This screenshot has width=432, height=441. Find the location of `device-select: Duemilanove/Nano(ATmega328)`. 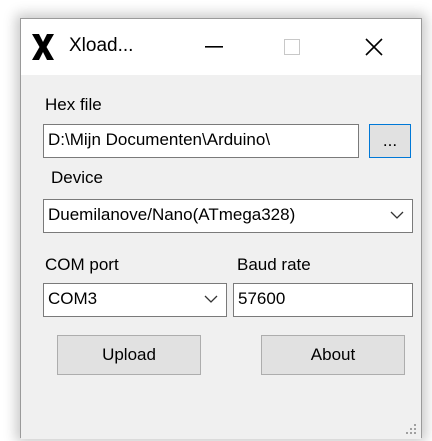

device-select: Duemilanove/Nano(ATmega328) is located at coordinates (228, 216).